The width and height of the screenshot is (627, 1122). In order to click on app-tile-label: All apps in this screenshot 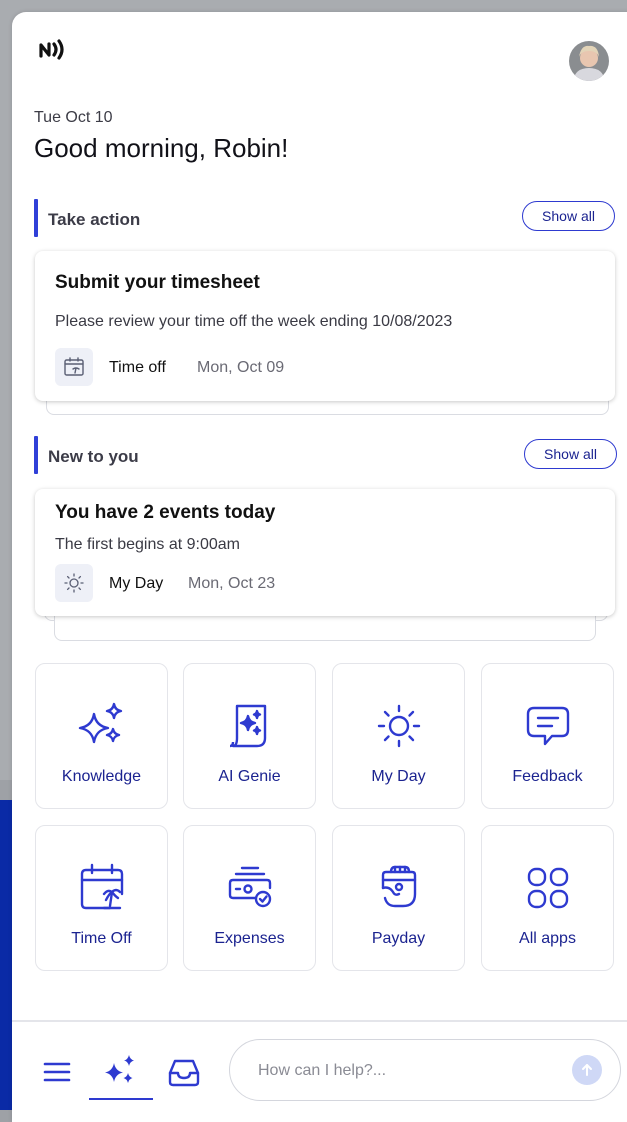, I will do `click(547, 938)`.